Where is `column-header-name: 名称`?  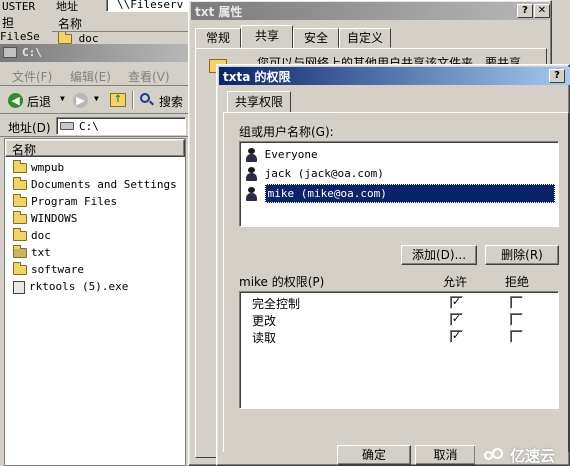
column-header-name: 名称 is located at coordinates (95, 148).